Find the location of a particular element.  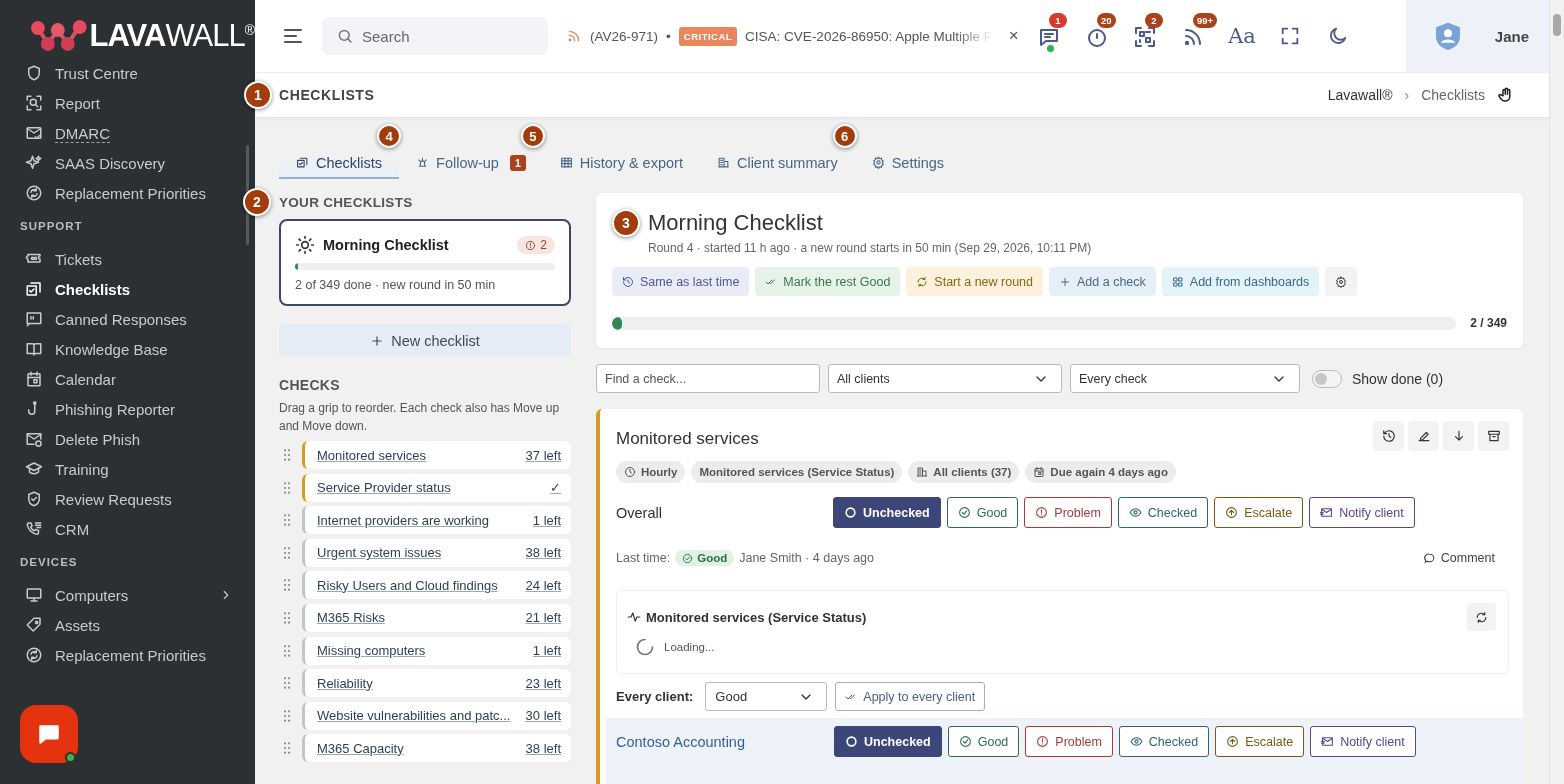

font-button: Aa is located at coordinates (1242, 36).